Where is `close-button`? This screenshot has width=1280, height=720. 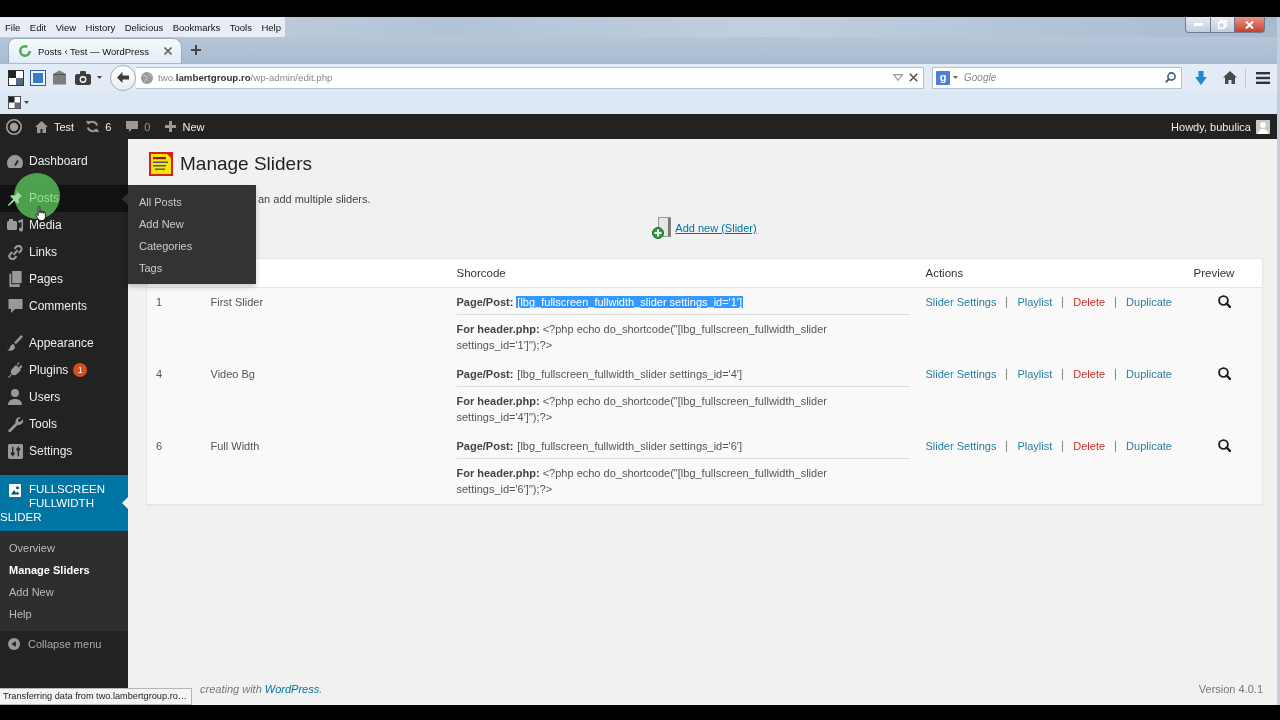 close-button is located at coordinates (1250, 25).